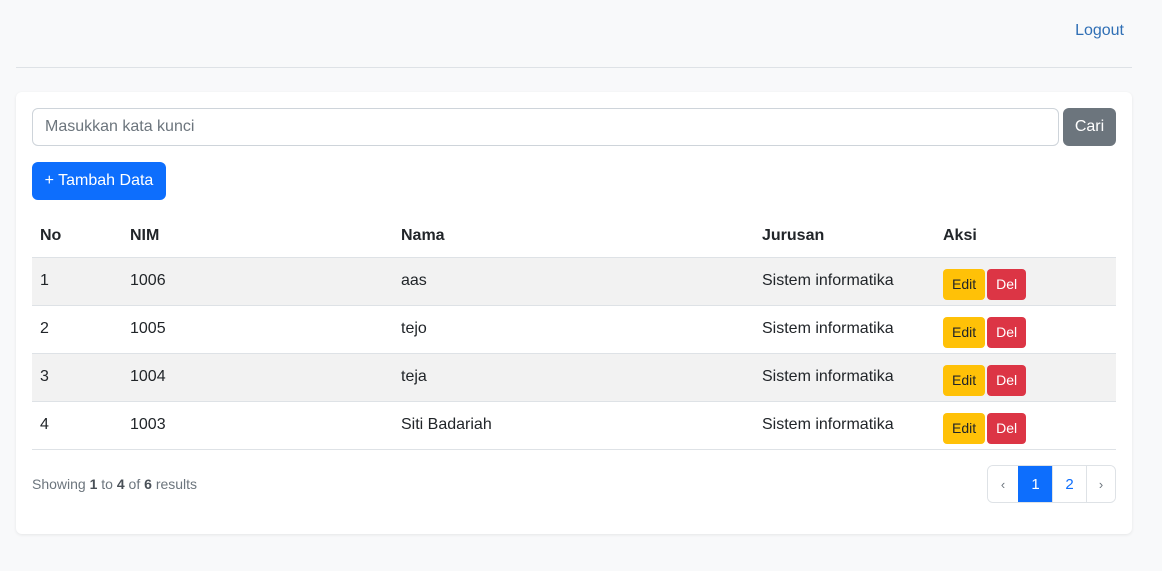  I want to click on logout-link: Logout, so click(1099, 31).